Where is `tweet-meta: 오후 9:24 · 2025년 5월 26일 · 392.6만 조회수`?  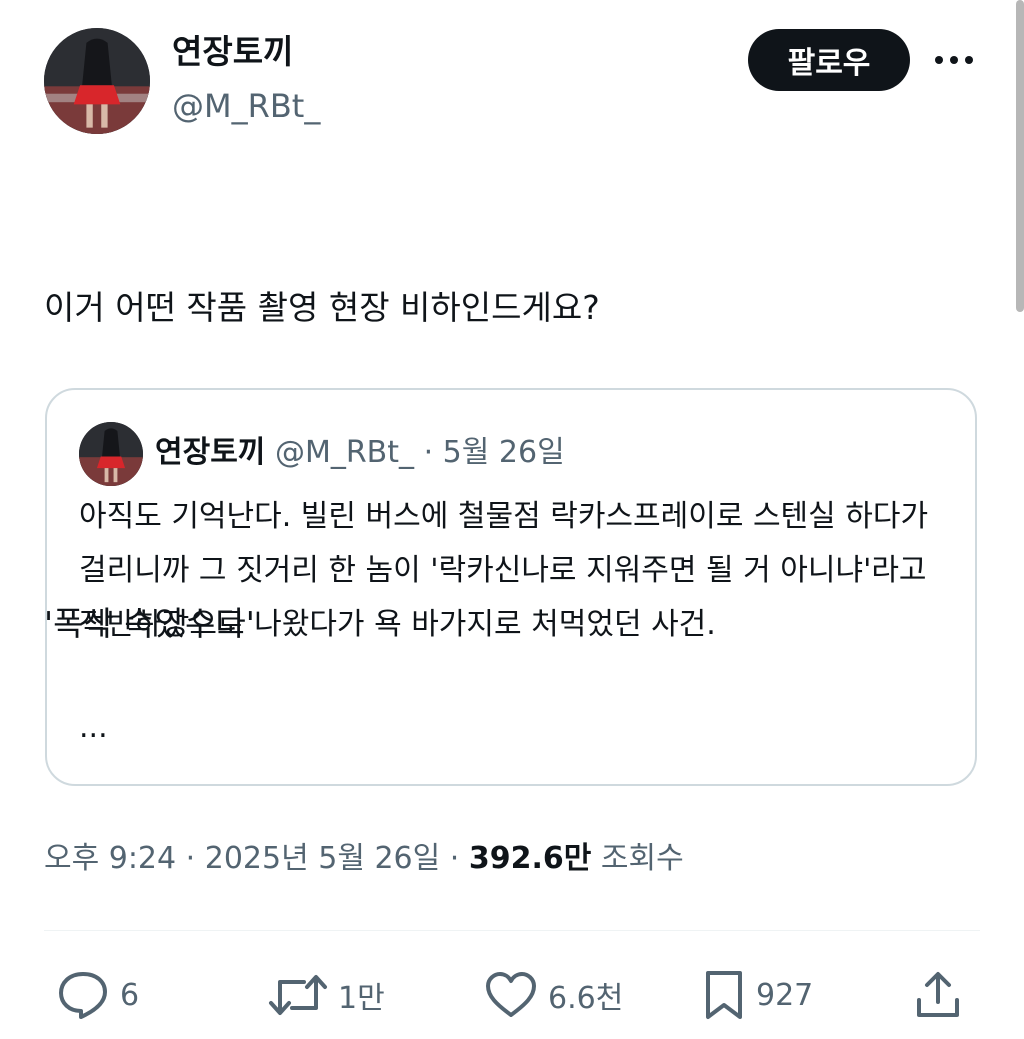
tweet-meta: 오후 9:24 · 2025년 5월 26일 · 392.6만 조회수 is located at coordinates (364, 859).